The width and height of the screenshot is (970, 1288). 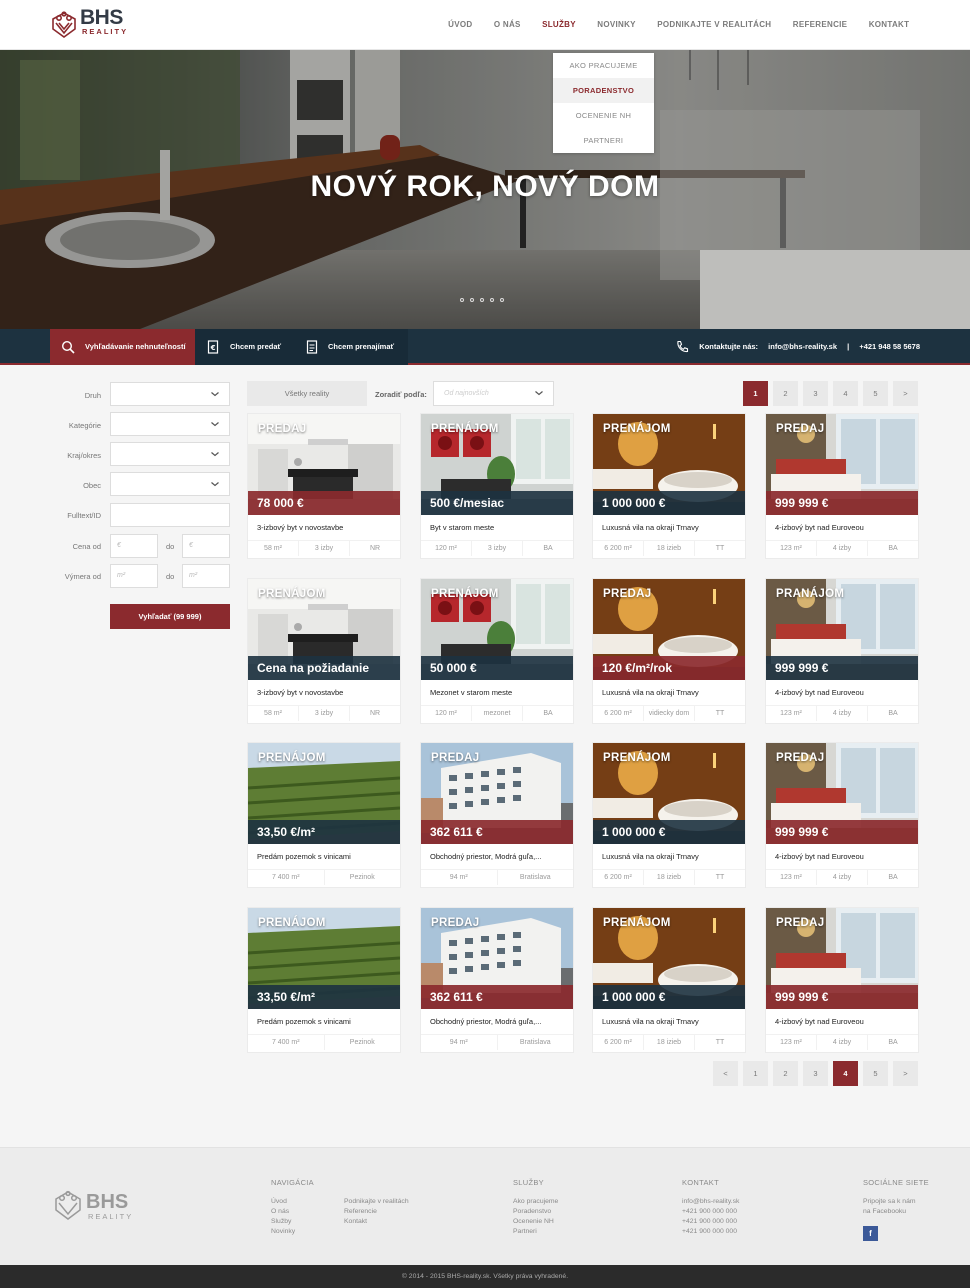 I want to click on fulltext-input, so click(x=170, y=515).